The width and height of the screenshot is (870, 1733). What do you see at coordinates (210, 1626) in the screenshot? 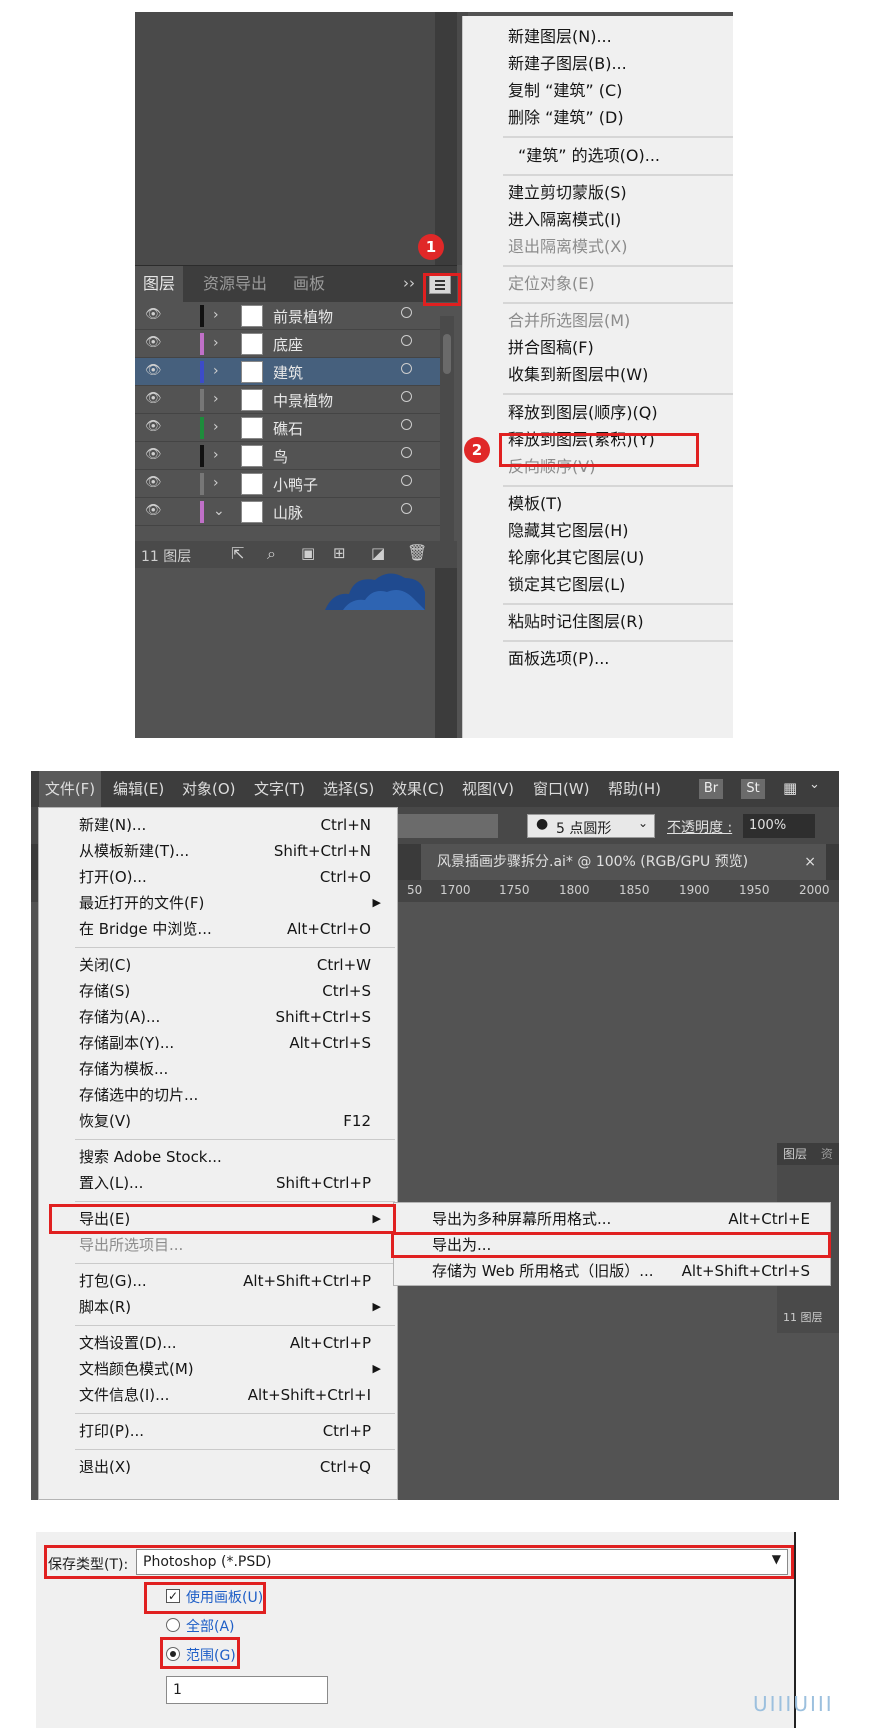
I see `all-label: 全部(A)` at bounding box center [210, 1626].